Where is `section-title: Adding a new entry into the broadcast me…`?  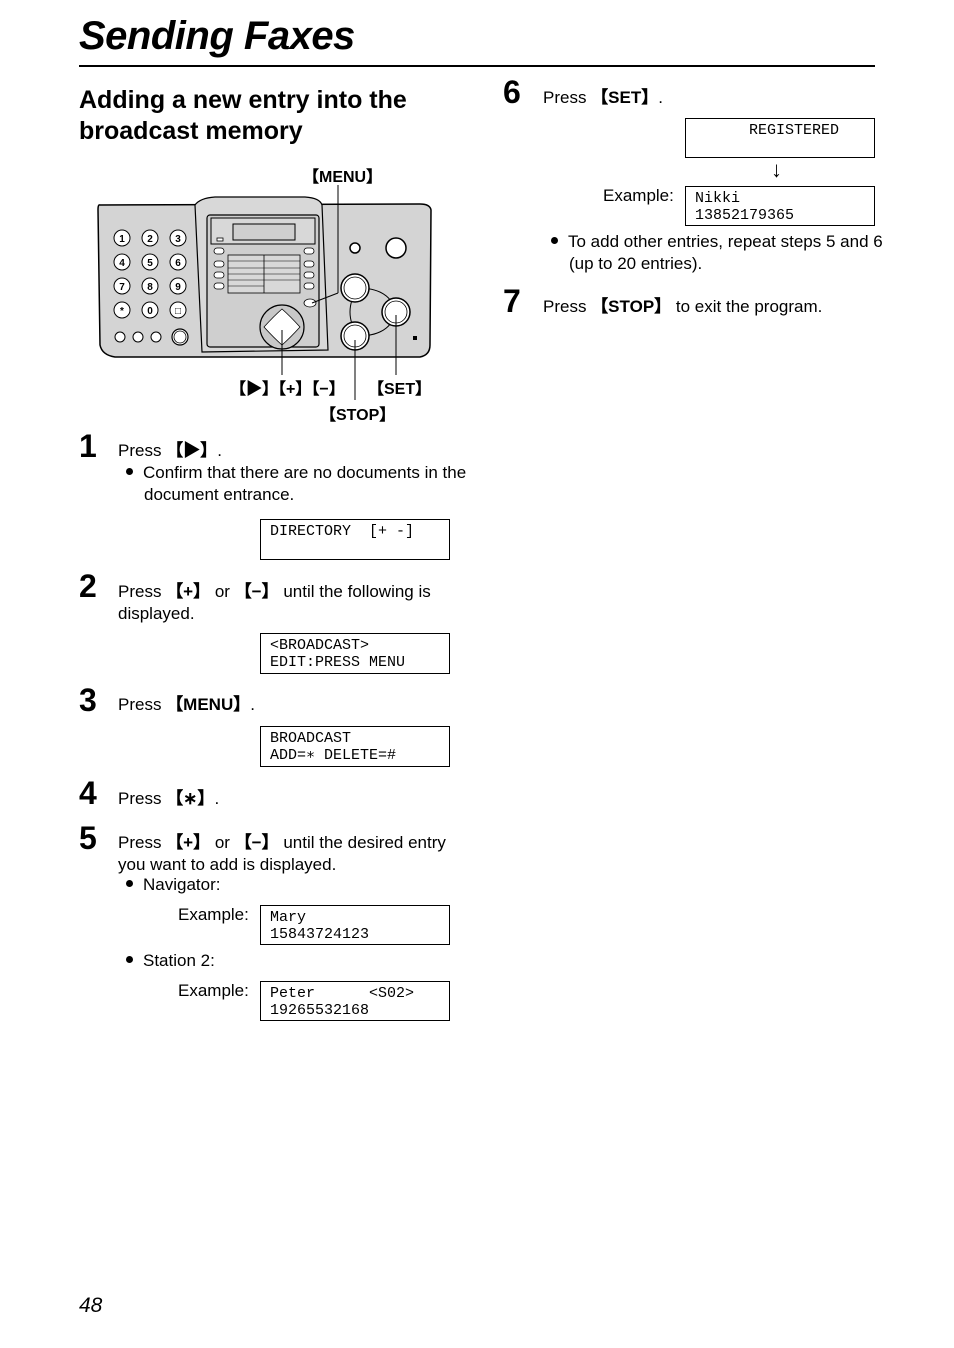 section-title: Adding a new entry into the broadcast me… is located at coordinates (243, 115).